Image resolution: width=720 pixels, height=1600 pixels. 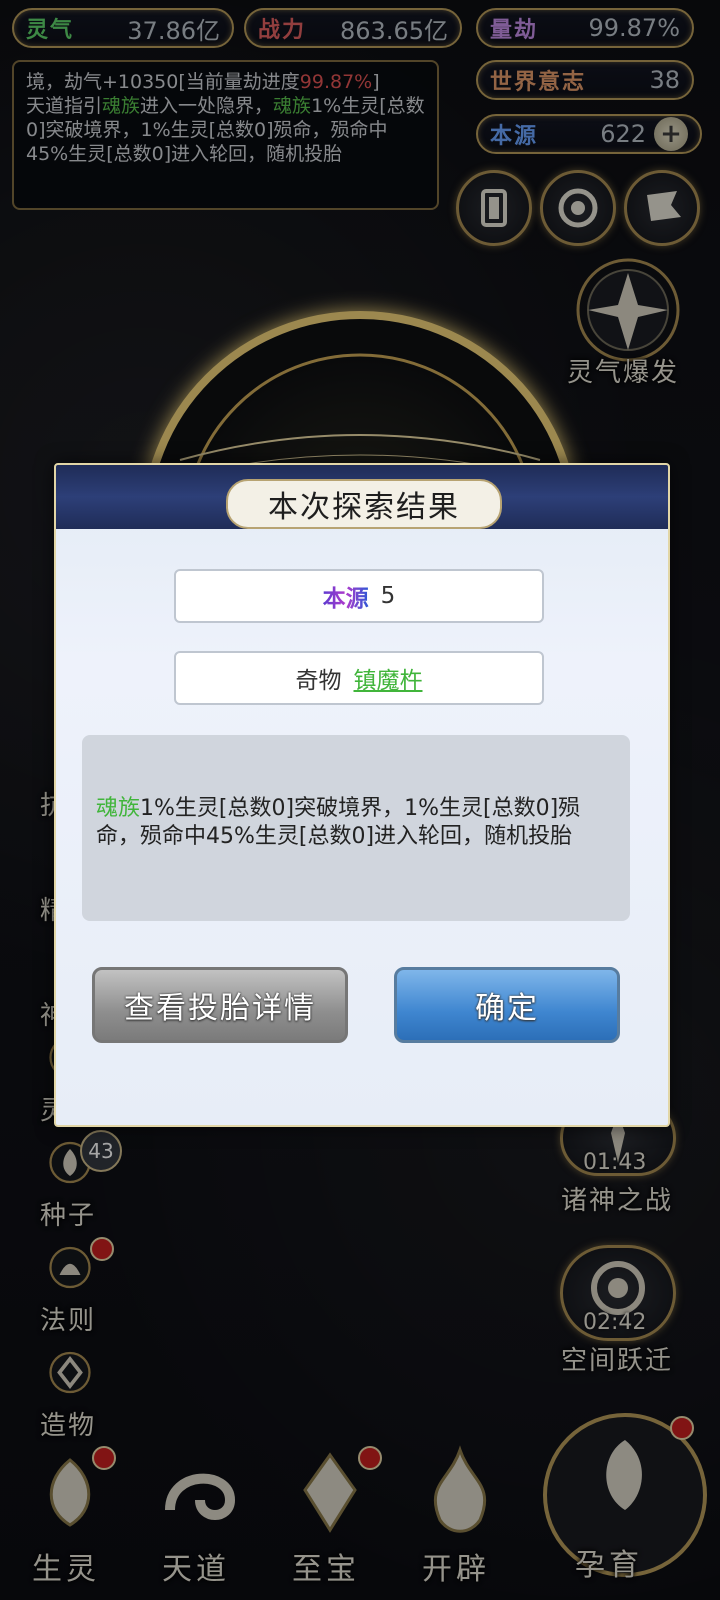 I want to click on reward-benyuan: 本源 5, so click(x=359, y=596).